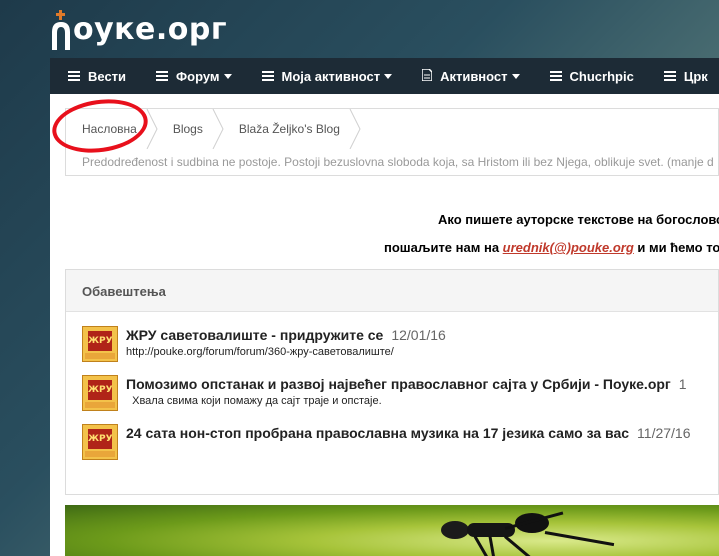 The height and width of the screenshot is (556, 719). Describe the element at coordinates (418, 335) in the screenshot. I see `announcement-date: 12/01/16` at that location.